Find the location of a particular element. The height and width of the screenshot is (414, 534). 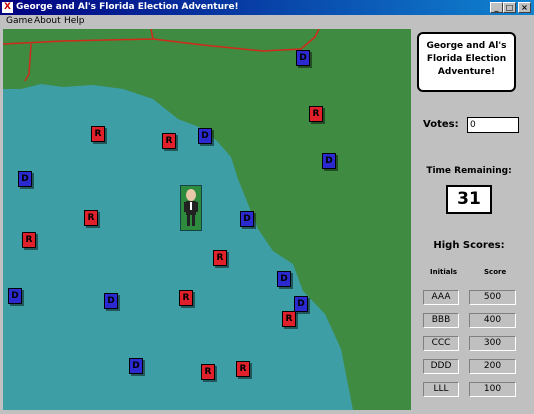

candidate-figure-icon is located at coordinates (191, 207).